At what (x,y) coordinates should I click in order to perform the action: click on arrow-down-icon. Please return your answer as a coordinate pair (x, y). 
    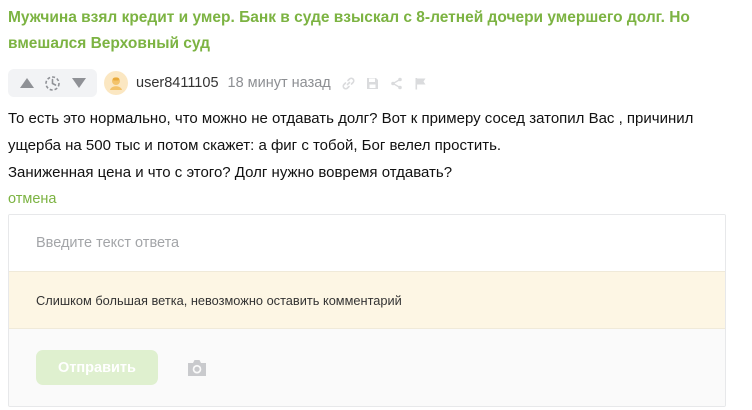
    Looking at the image, I should click on (78, 83).